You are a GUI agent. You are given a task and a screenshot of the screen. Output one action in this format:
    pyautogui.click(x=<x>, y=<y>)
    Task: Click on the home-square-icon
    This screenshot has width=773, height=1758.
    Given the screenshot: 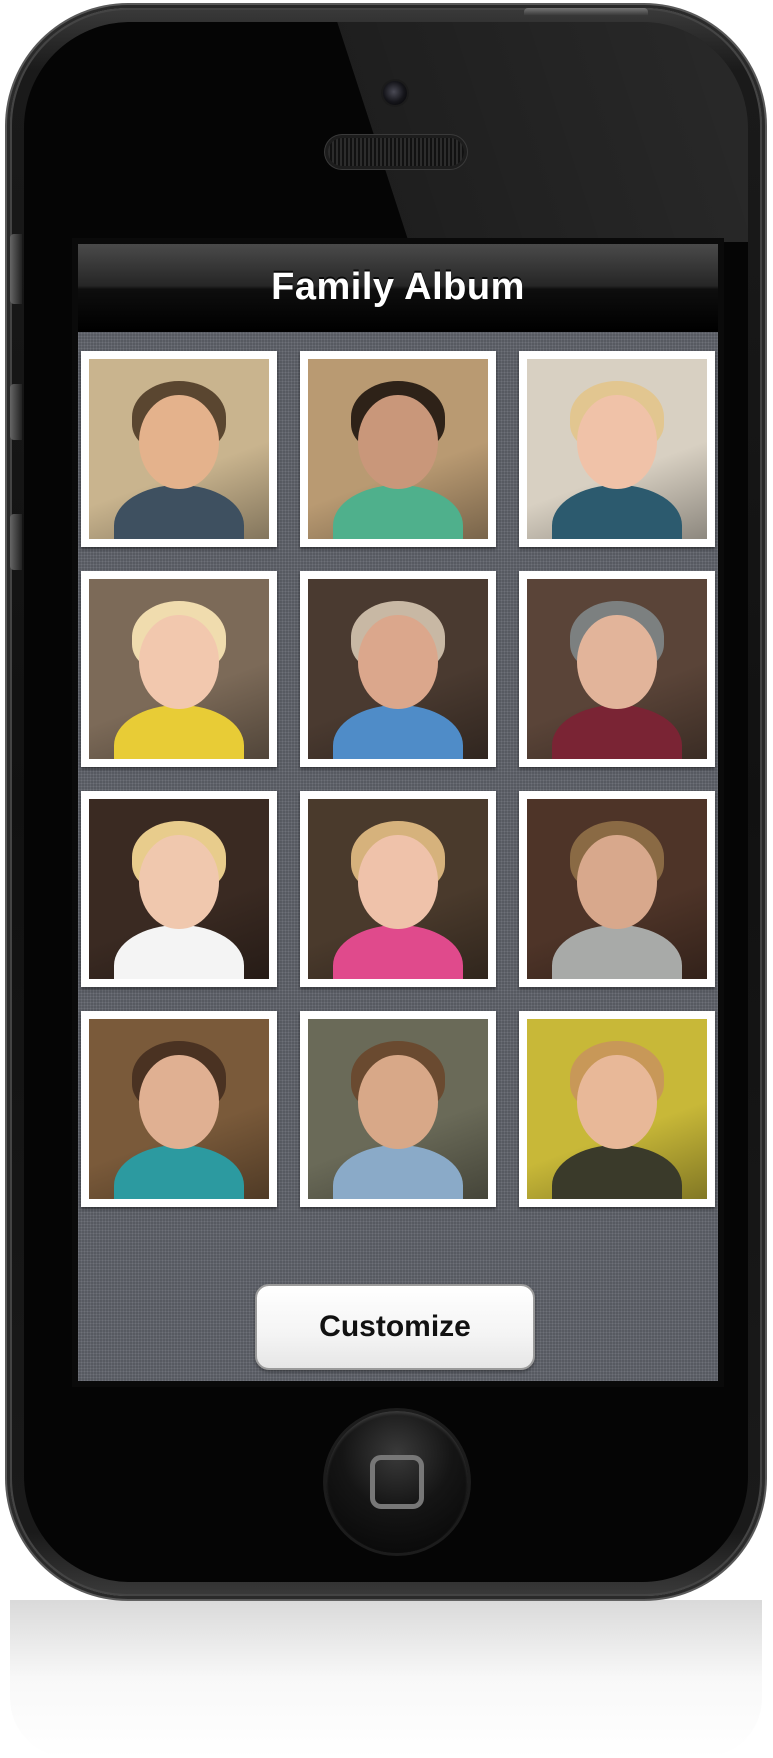 What is the action you would take?
    pyautogui.click(x=397, y=1482)
    